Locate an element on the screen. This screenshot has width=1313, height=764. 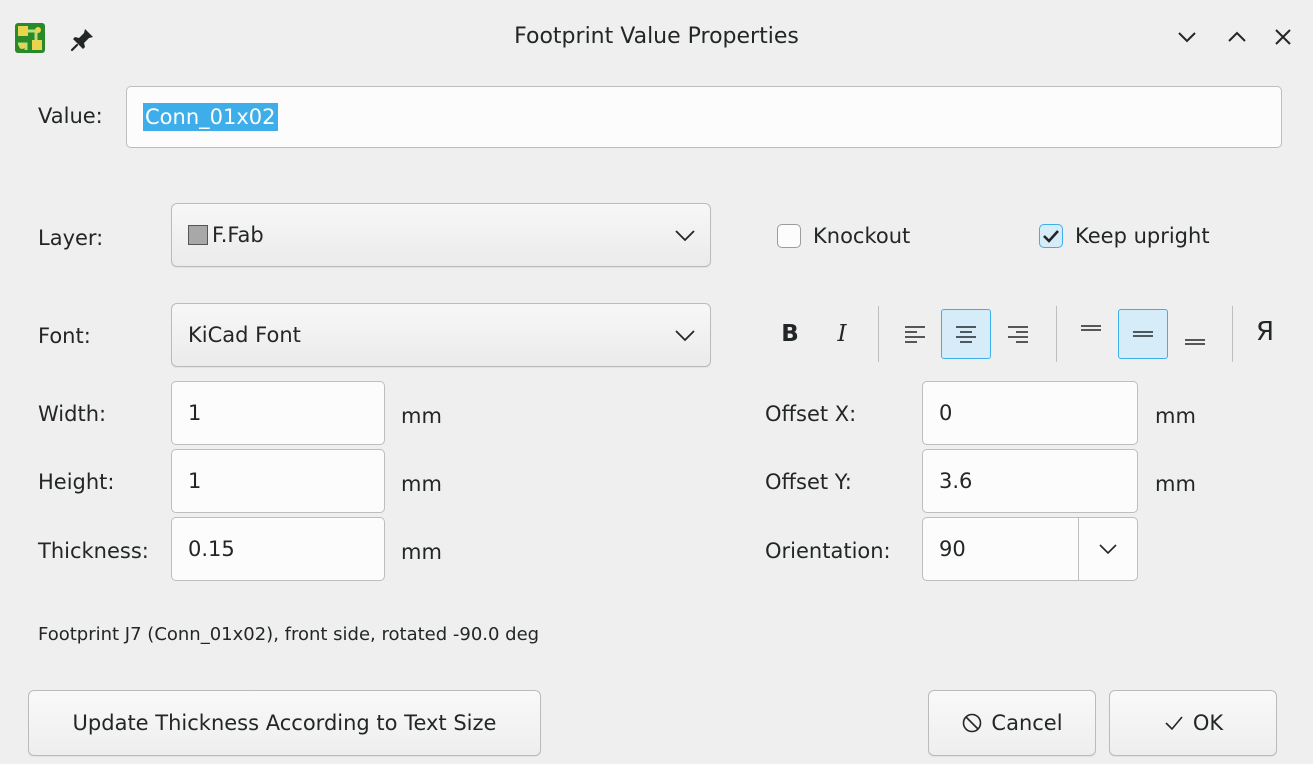
close-icon is located at coordinates (1283, 37).